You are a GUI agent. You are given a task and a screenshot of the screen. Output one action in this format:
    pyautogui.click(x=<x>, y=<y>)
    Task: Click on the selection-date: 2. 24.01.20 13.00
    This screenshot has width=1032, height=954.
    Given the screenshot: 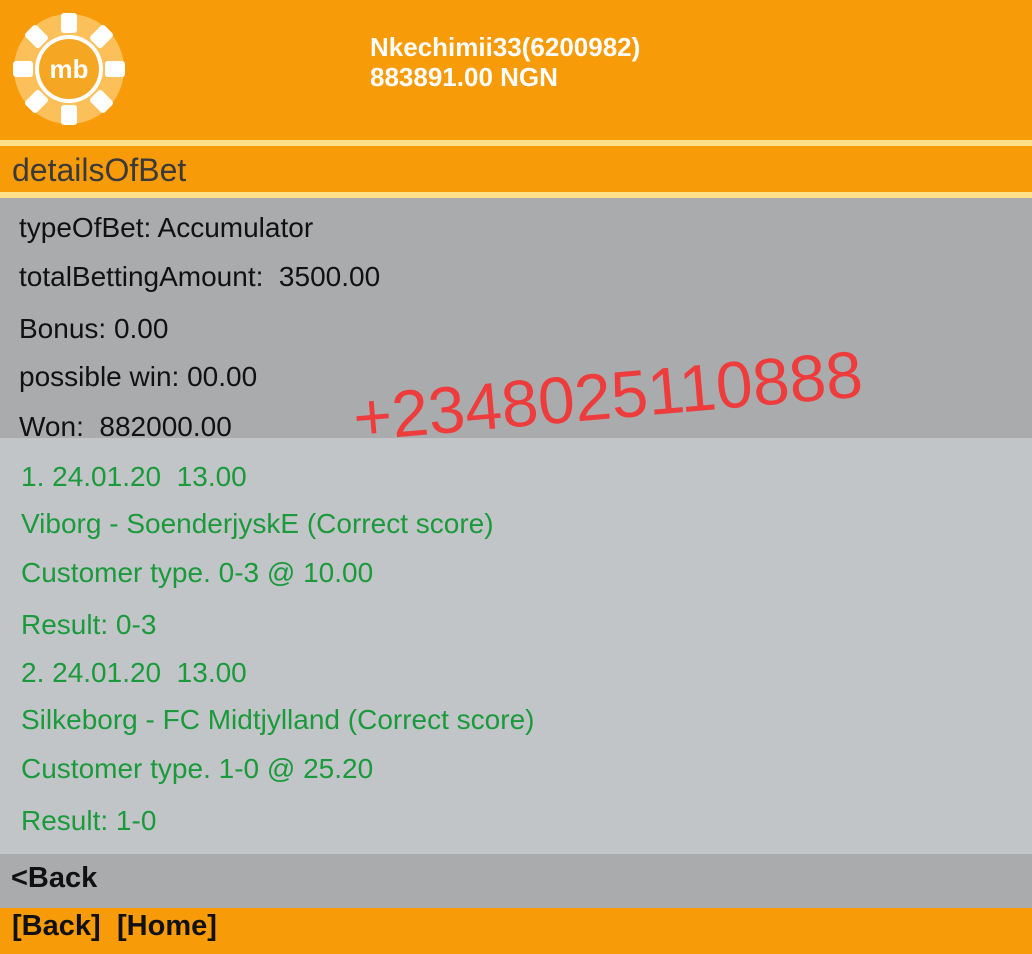 What is the action you would take?
    pyautogui.click(x=134, y=672)
    